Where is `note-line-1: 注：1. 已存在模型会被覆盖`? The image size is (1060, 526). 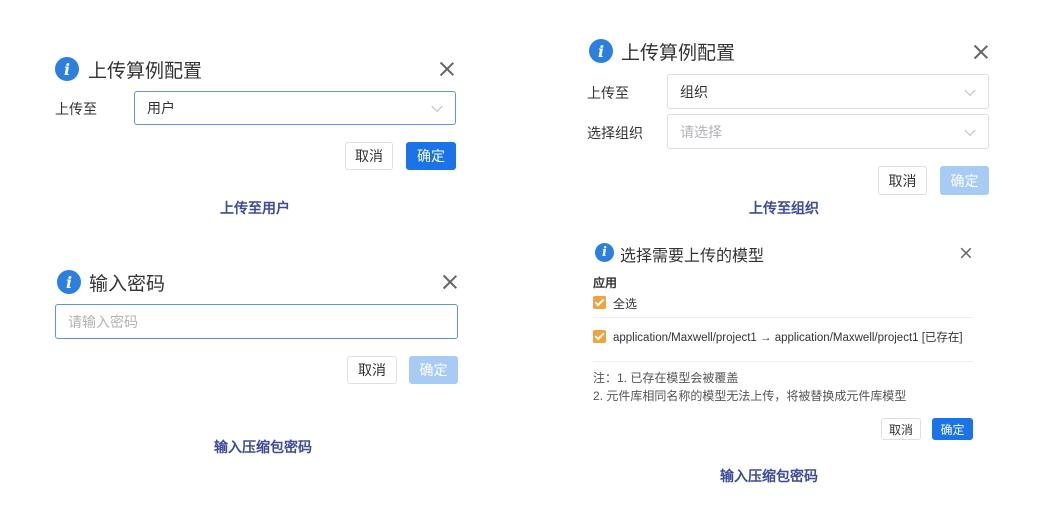
note-line-1: 注：1. 已存在模型会被覆盖 is located at coordinates (666, 378).